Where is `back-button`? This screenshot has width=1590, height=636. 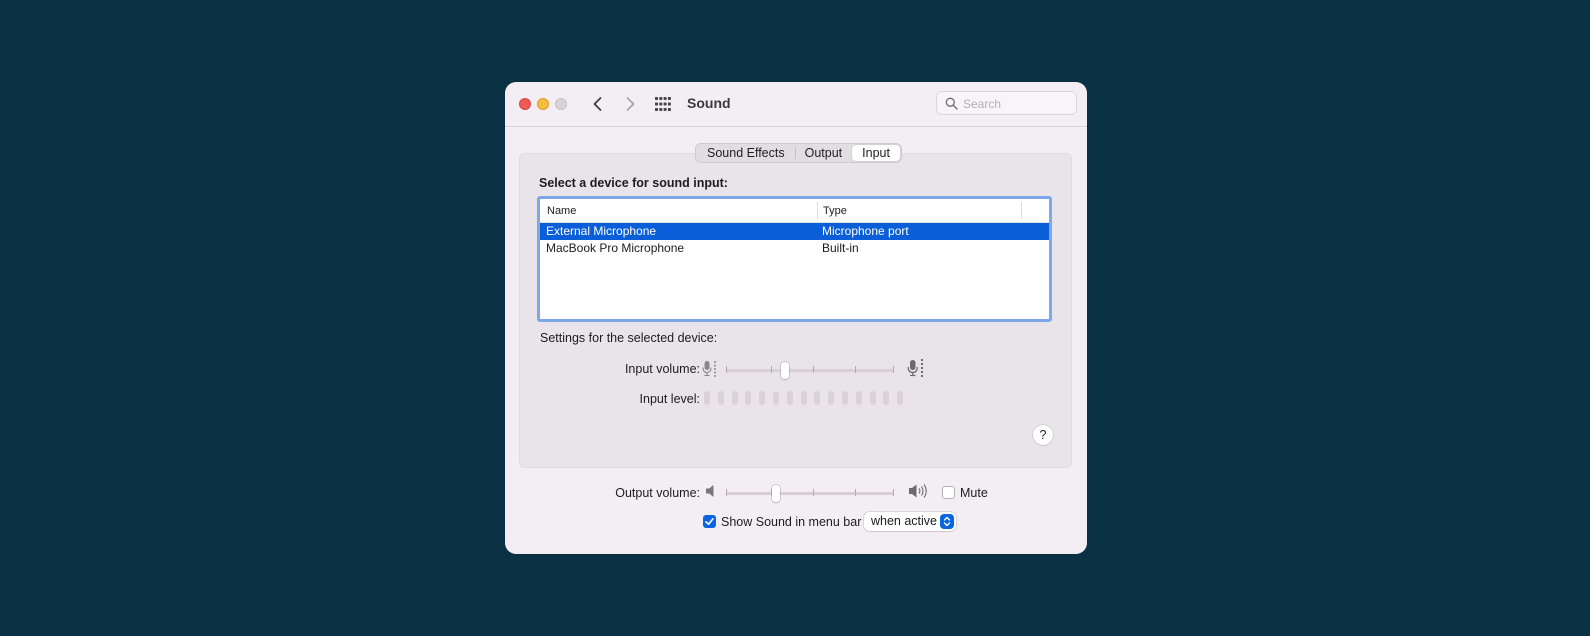 back-button is located at coordinates (598, 104).